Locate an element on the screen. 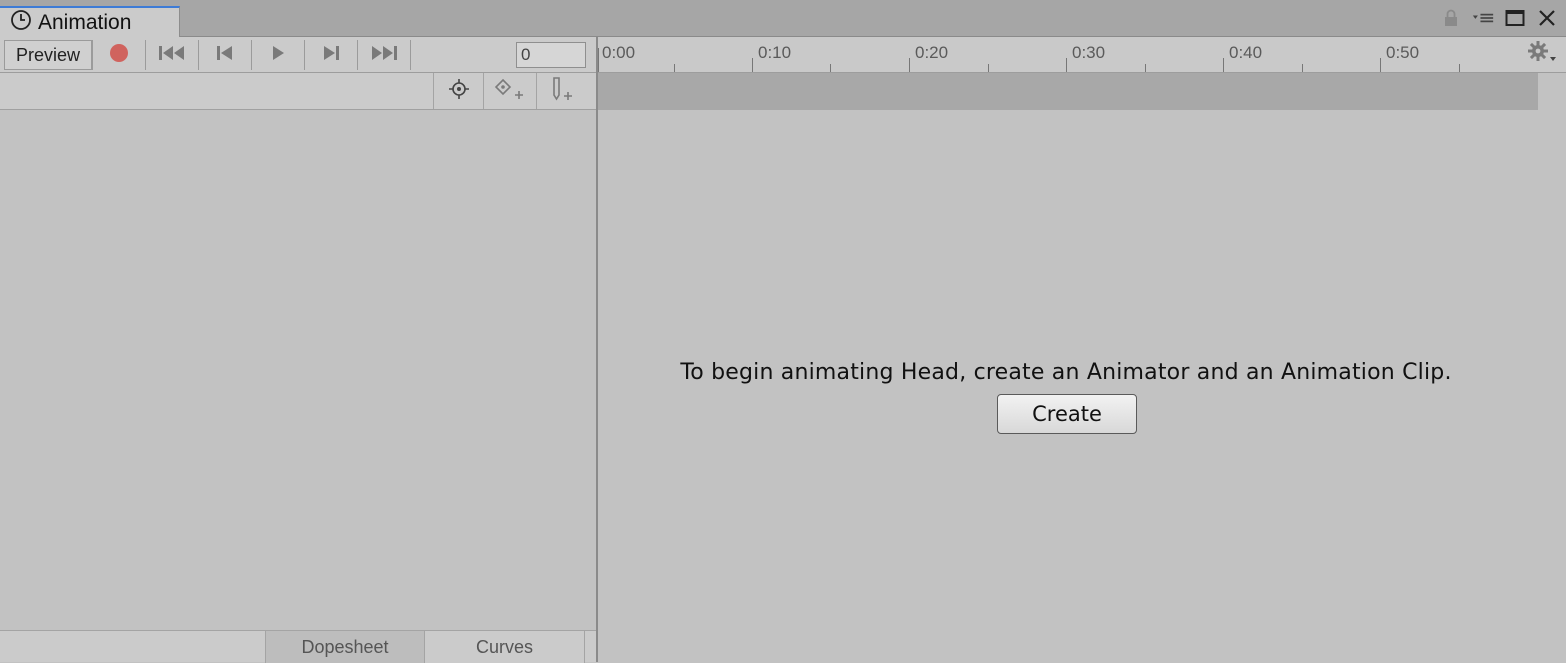 The width and height of the screenshot is (1566, 663). event-strip is located at coordinates (1068, 91).